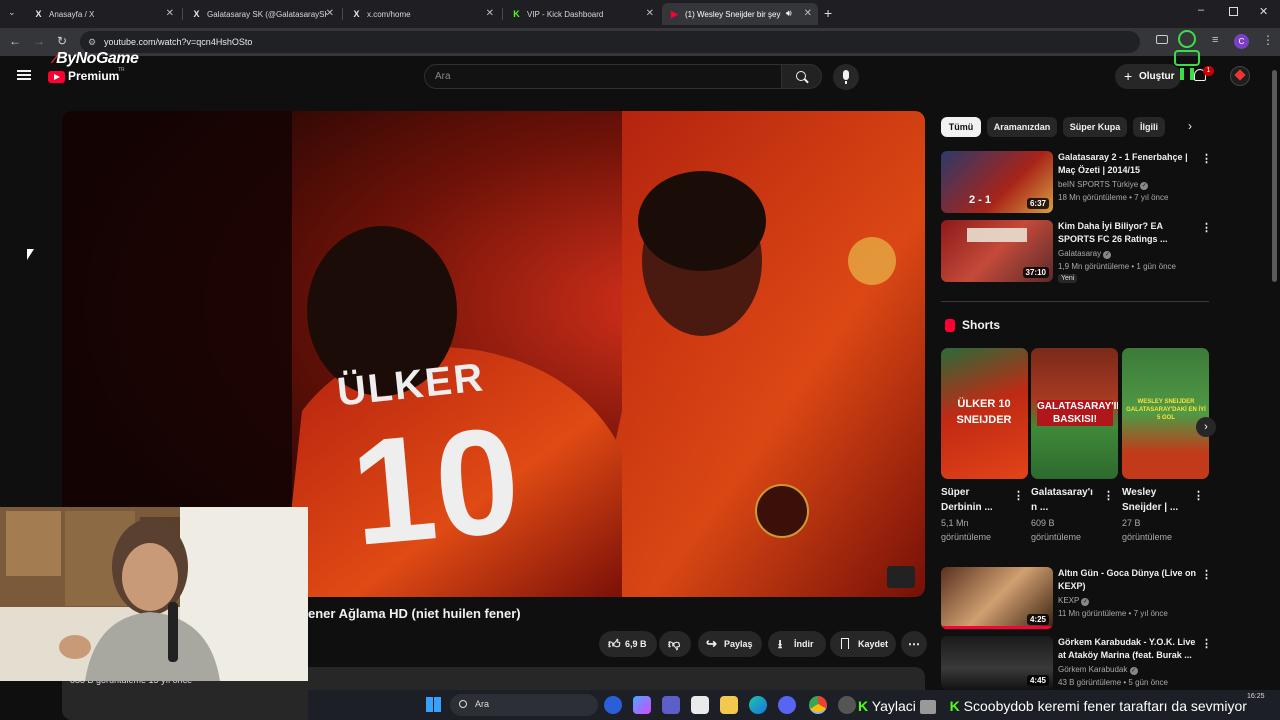 The height and width of the screenshot is (720, 1280). I want to click on file-explorer-icon, so click(729, 705).